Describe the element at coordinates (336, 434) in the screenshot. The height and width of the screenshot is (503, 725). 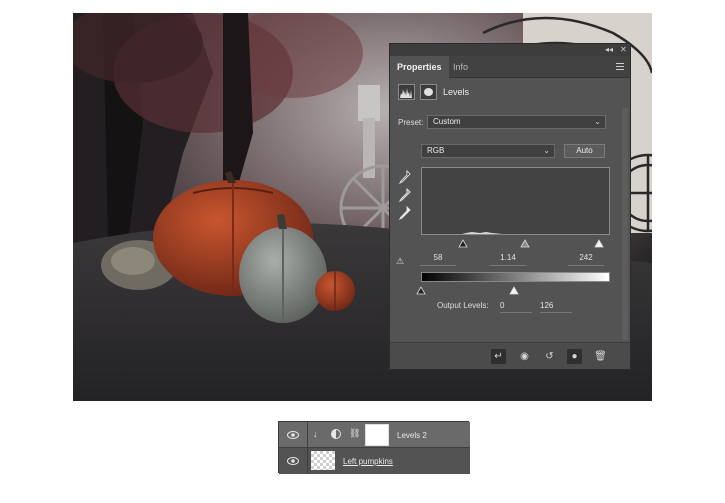
I see `adjustment-layer-icon` at that location.